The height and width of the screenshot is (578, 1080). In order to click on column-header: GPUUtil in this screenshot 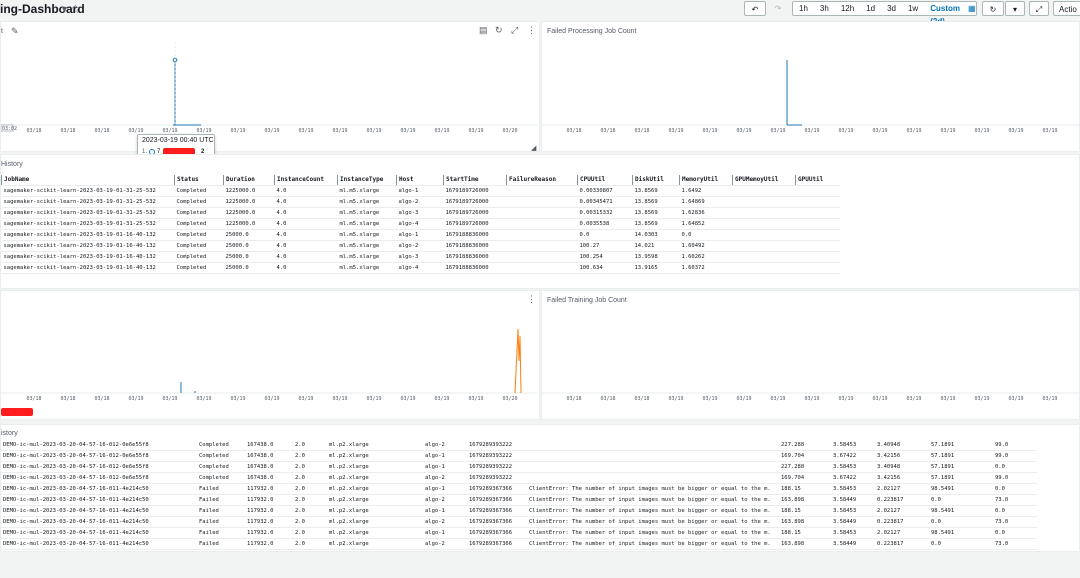, I will do `click(817, 180)`.